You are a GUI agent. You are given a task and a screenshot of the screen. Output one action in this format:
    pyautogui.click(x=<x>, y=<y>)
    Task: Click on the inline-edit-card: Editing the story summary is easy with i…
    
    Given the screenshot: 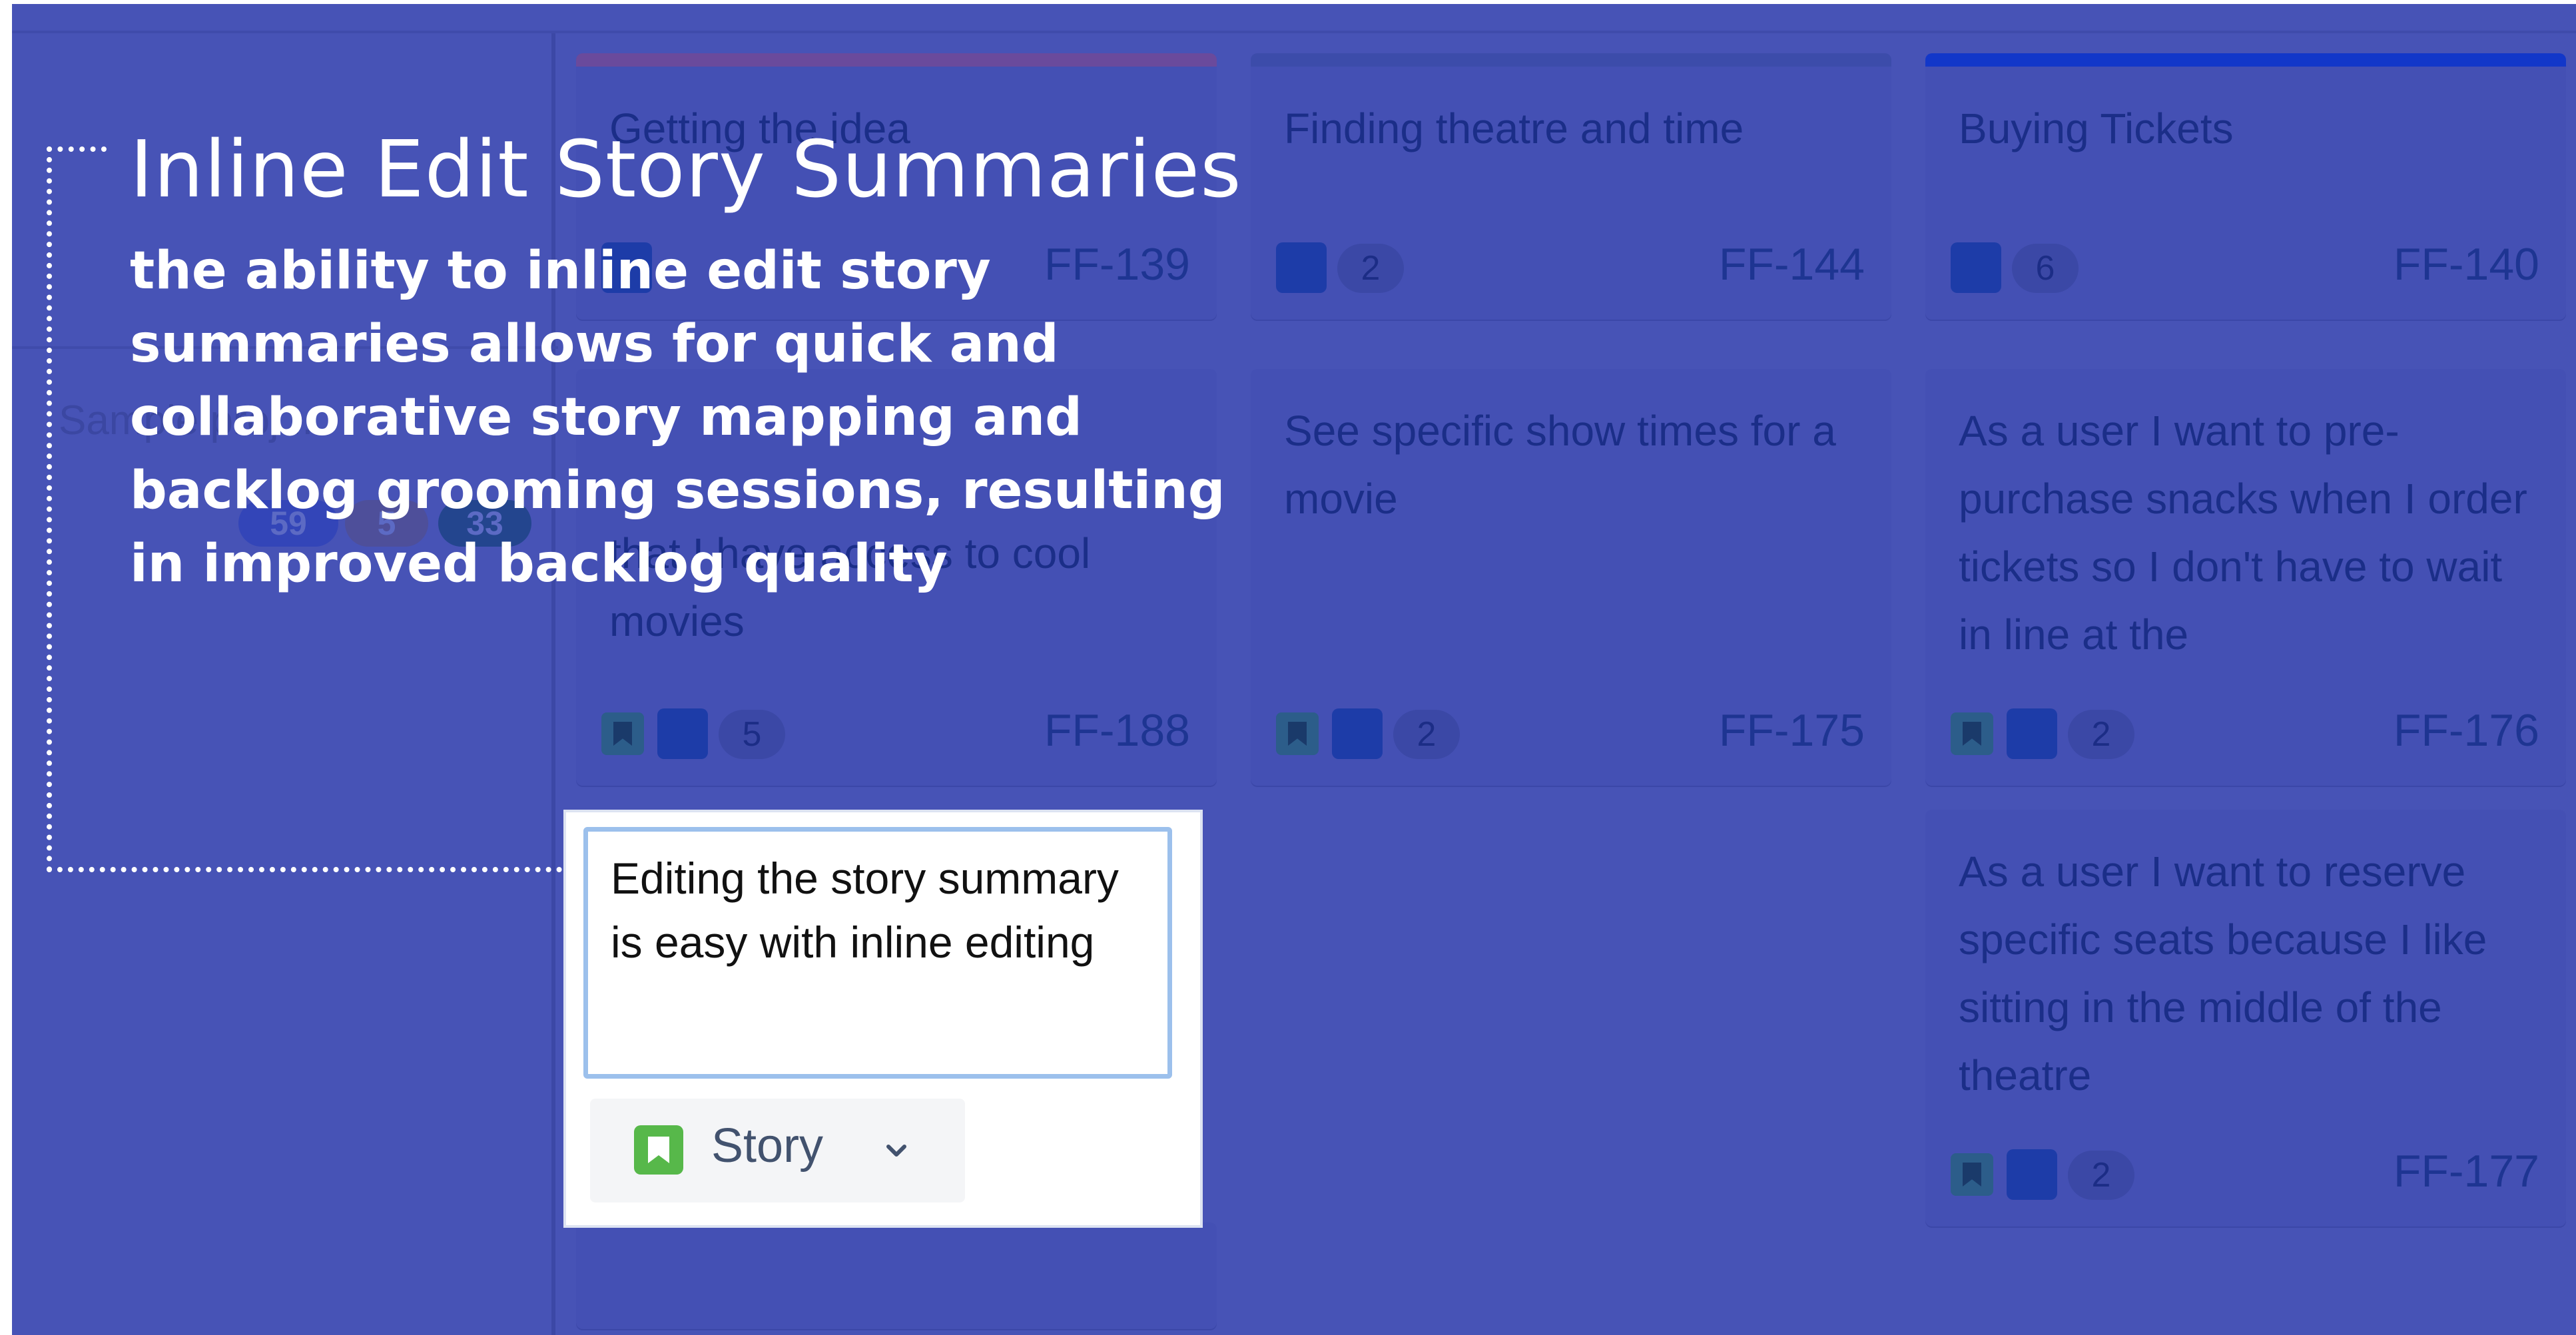 What is the action you would take?
    pyautogui.click(x=883, y=1018)
    